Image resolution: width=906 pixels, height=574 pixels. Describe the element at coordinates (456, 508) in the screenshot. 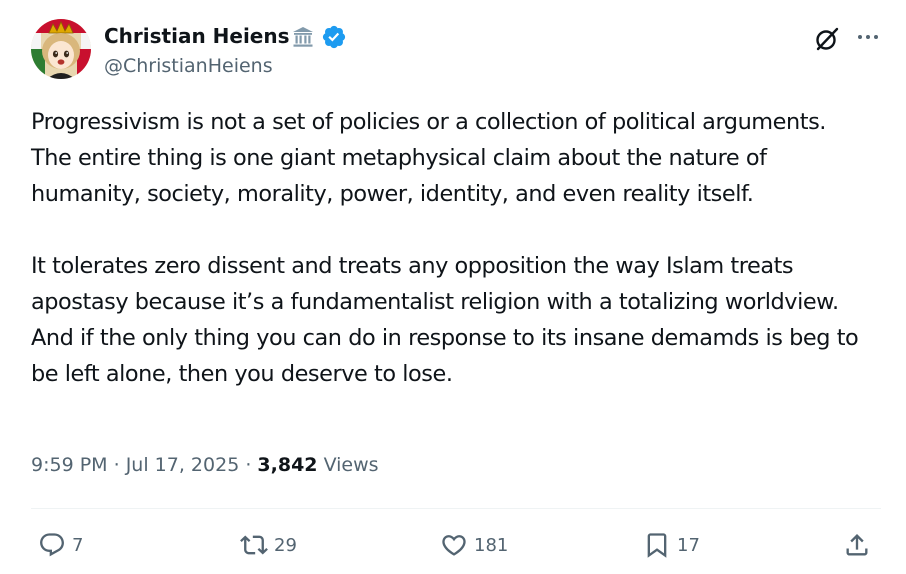

I see `divider` at that location.